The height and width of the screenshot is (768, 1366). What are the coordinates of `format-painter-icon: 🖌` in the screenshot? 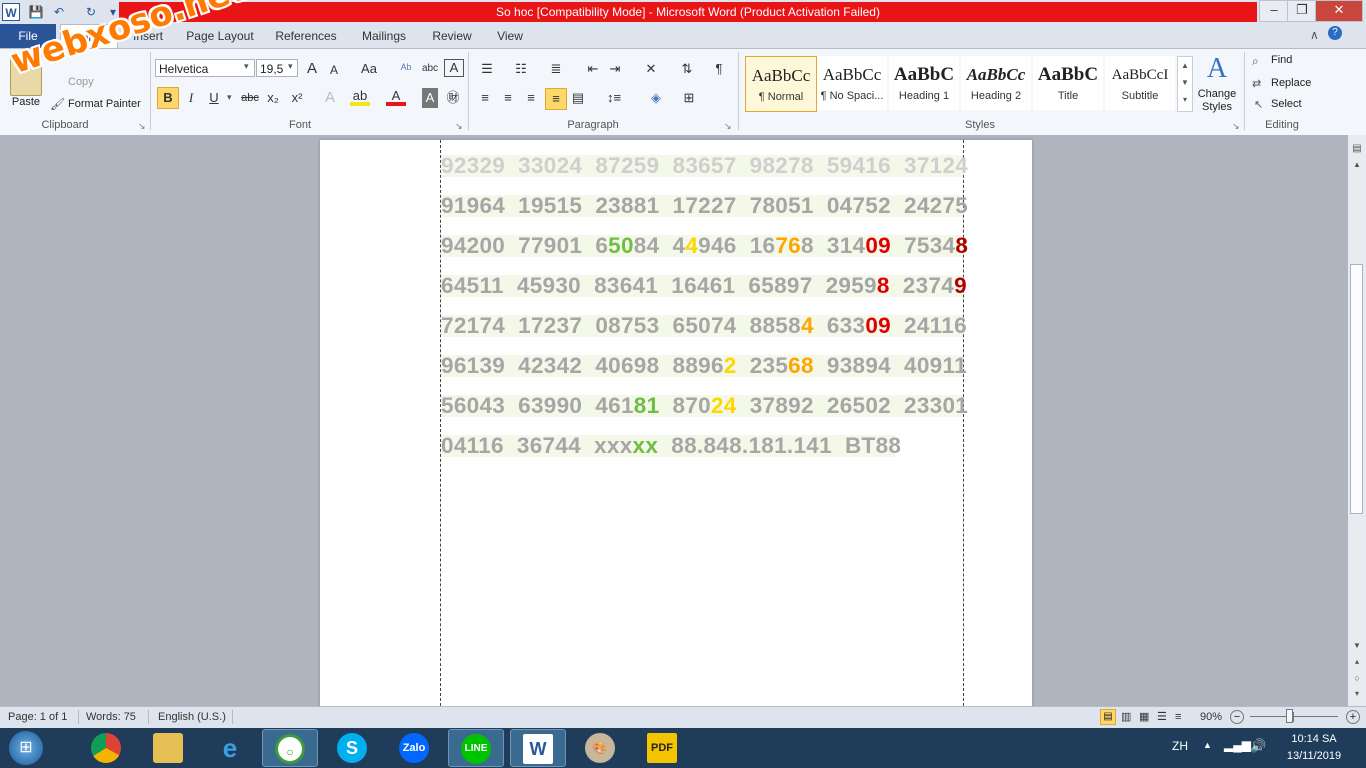 It's located at (57, 104).